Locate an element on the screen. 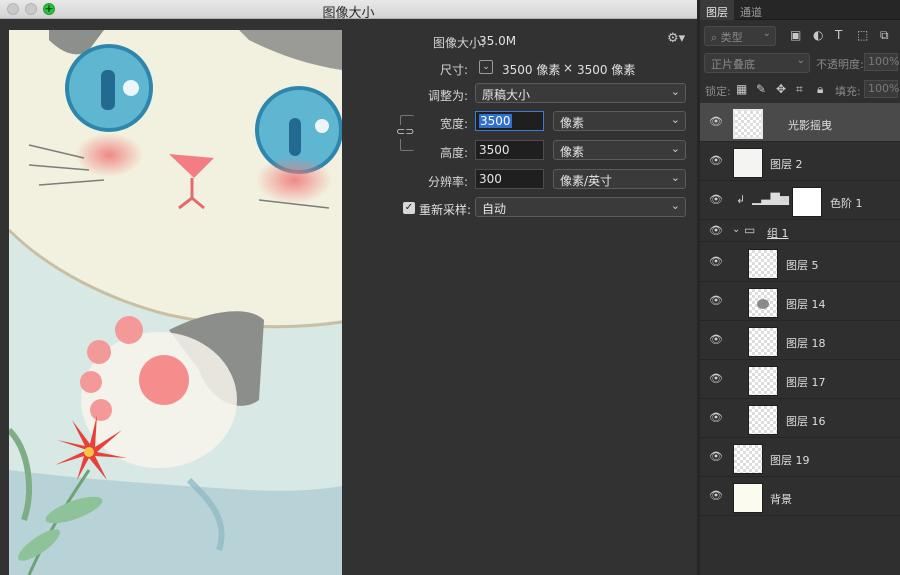 This screenshot has width=900, height=575. layer-name: 光影摇曳 is located at coordinates (810, 125).